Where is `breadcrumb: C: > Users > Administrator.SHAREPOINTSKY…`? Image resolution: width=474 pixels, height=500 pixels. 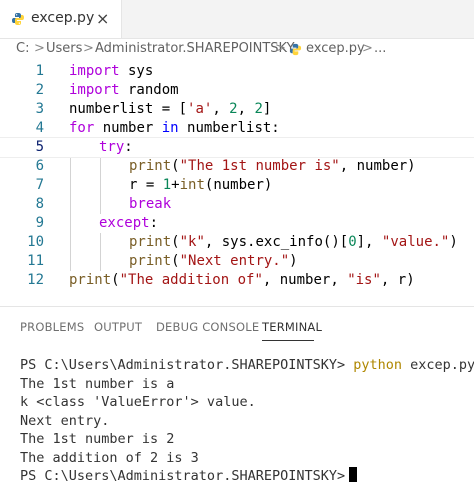 breadcrumb: C: > Users > Administrator.SHAREPOINTSKY… is located at coordinates (237, 50).